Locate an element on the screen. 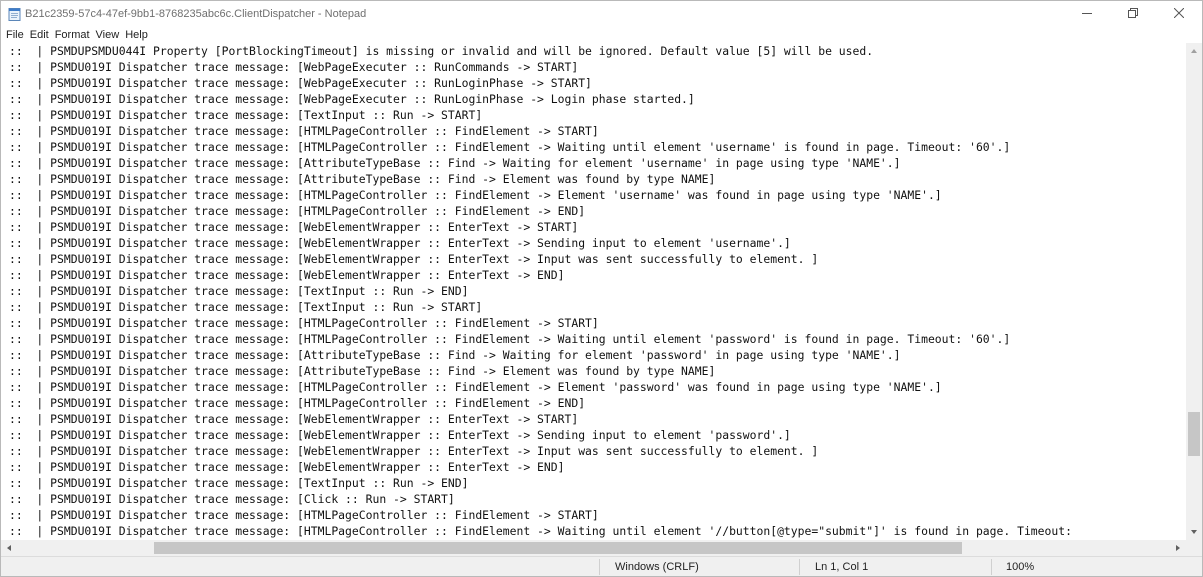 The height and width of the screenshot is (577, 1203). notepad-icon is located at coordinates (14, 14).